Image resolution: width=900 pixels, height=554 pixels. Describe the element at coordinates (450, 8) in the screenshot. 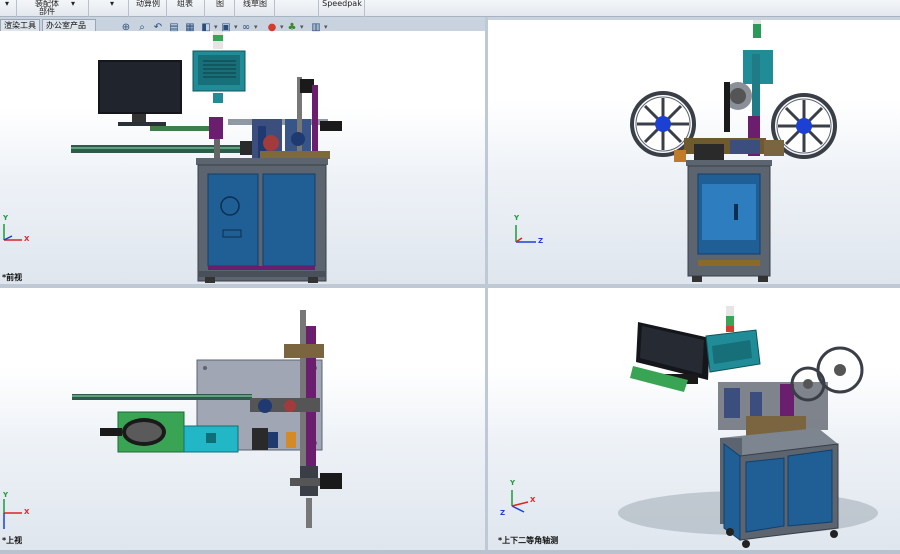

I see `command-ribbon: ▾ 装配体 部件 ▾ ▾ 动算例 组表 图 线草图 Speedpak` at that location.